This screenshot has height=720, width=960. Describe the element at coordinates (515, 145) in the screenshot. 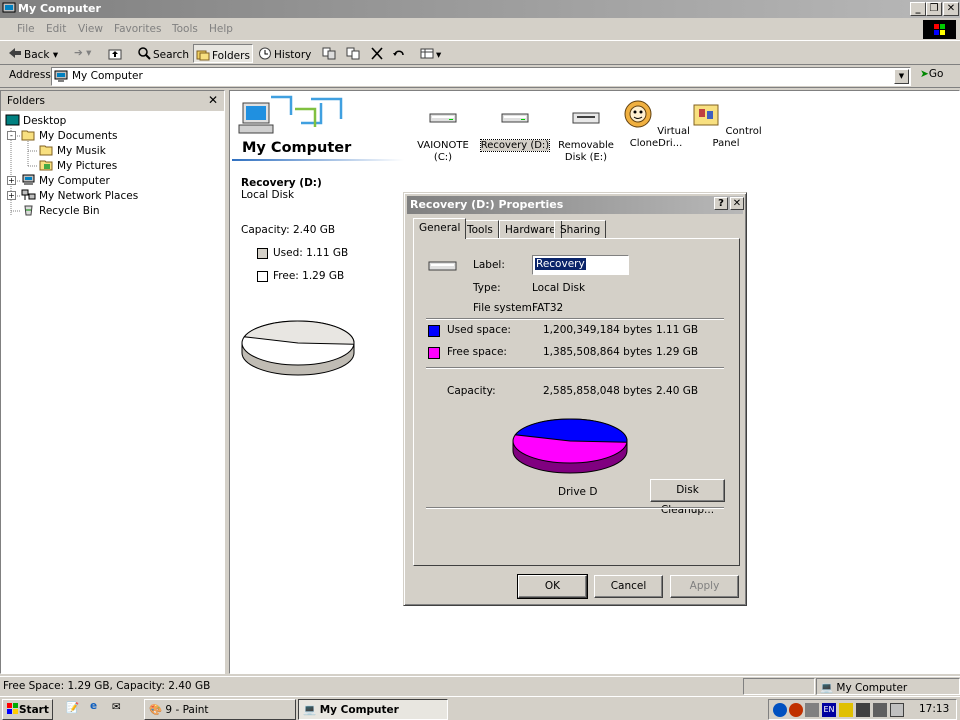

I see `drive-label: Recovery (D:)` at that location.